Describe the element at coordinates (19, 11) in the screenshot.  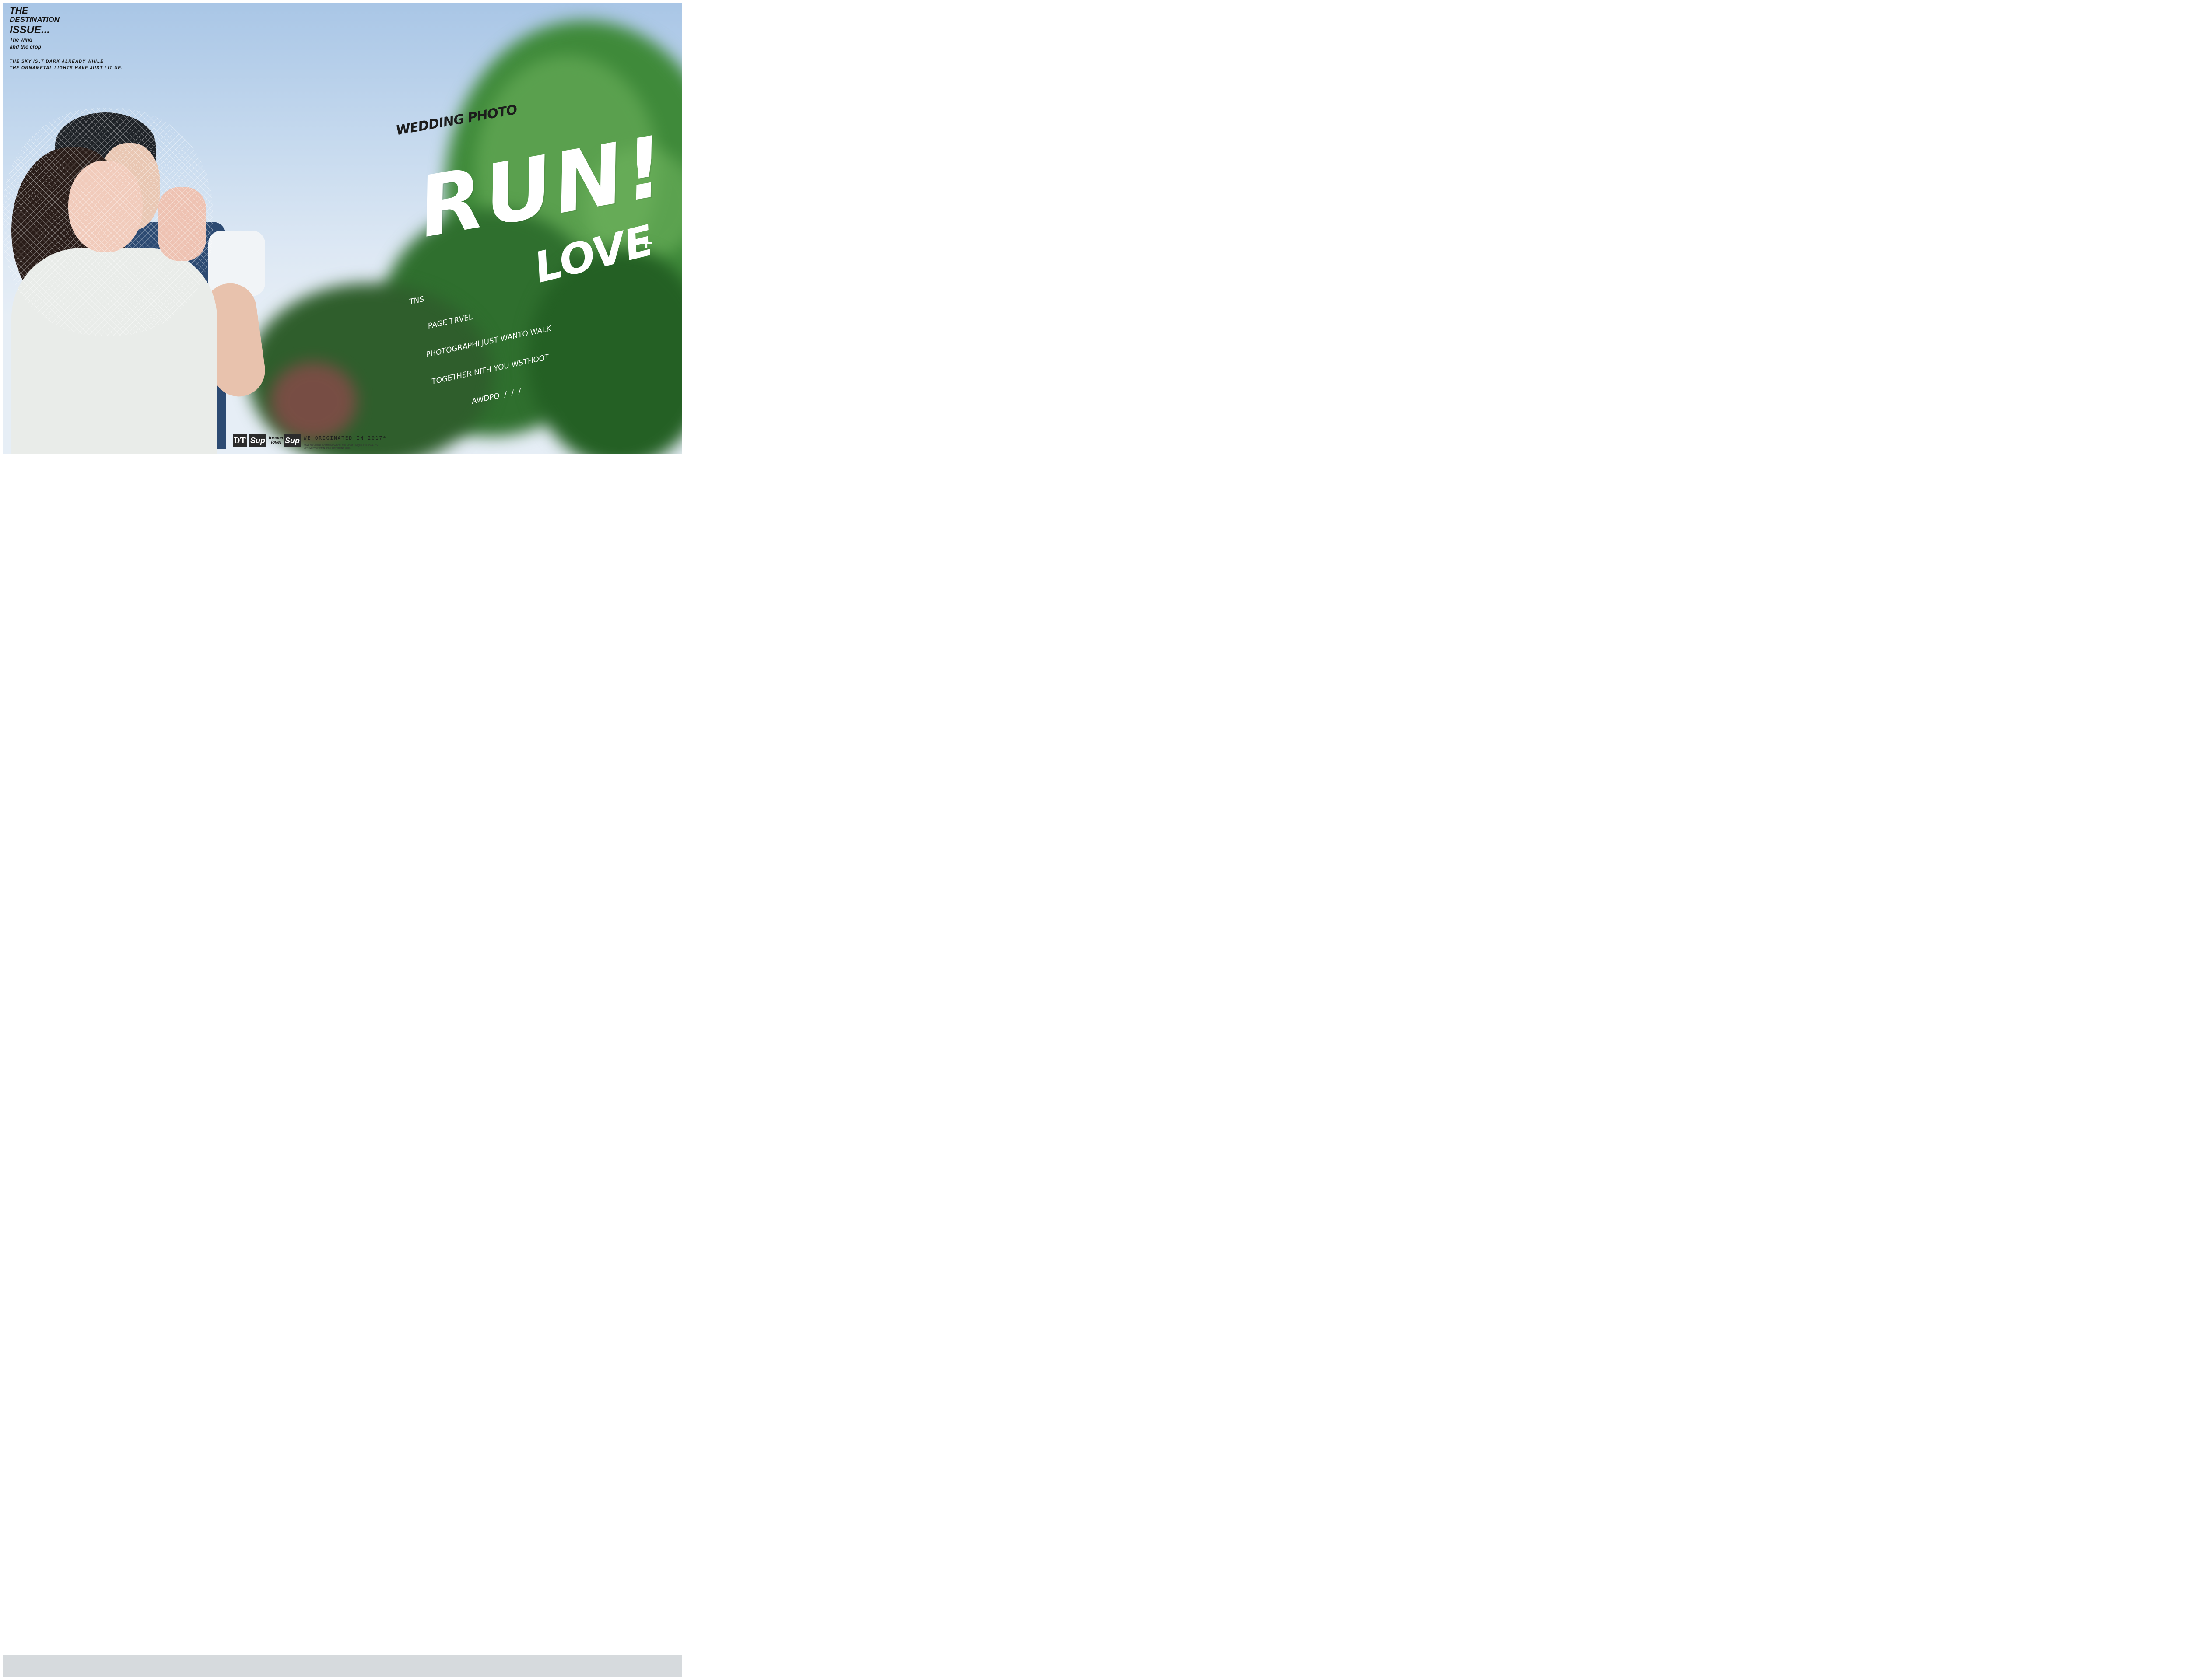
I see `headline-line1: THE` at that location.